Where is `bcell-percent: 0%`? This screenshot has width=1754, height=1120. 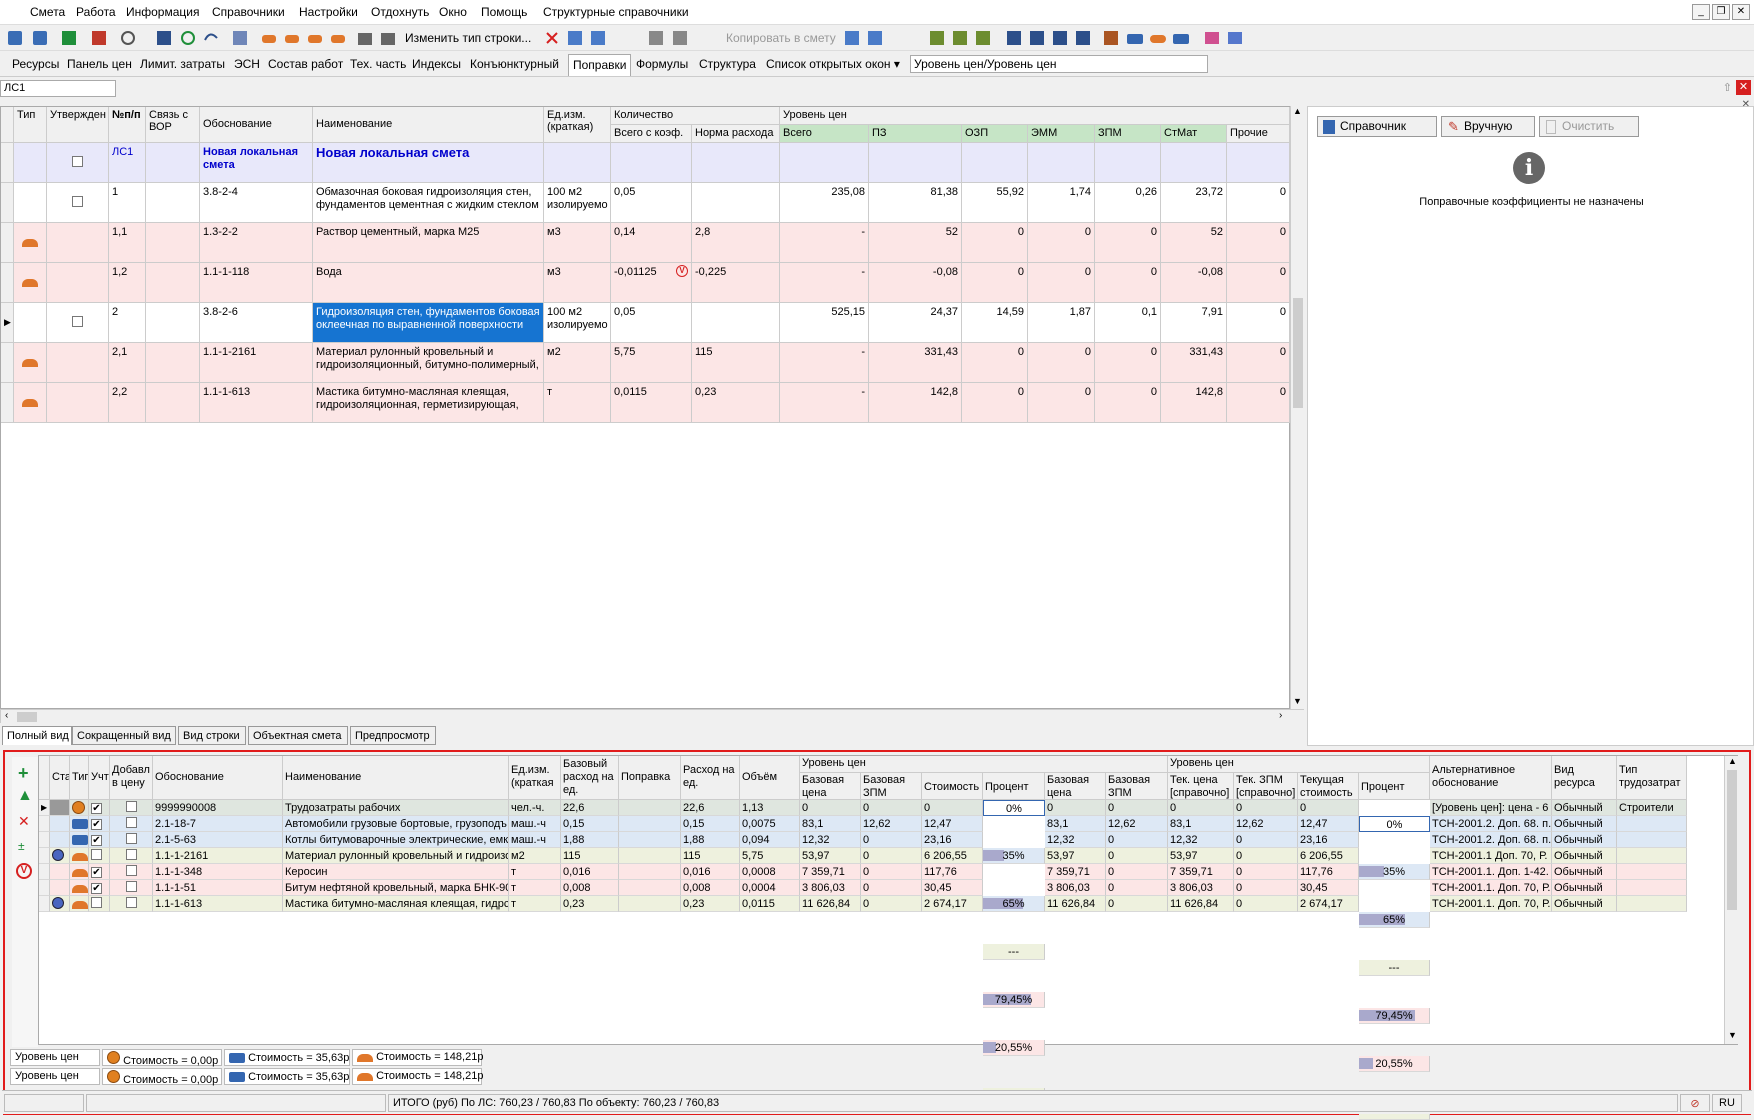
bcell-percent: 0% is located at coordinates (1014, 808).